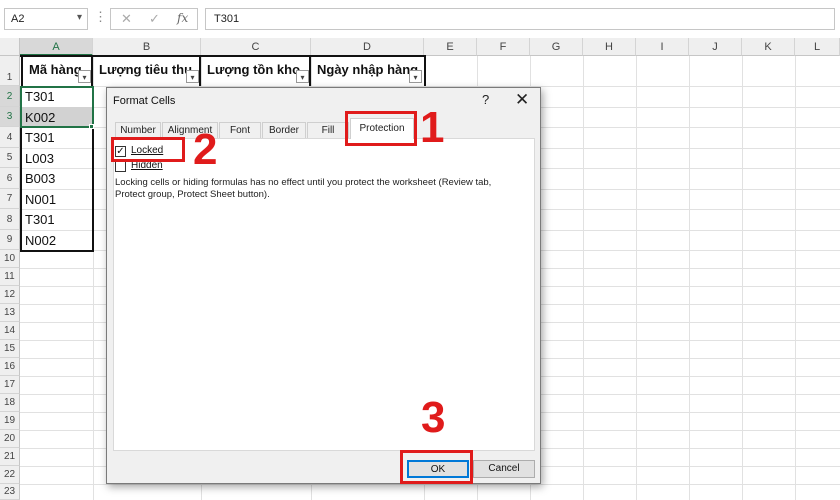 Image resolution: width=840 pixels, height=500 pixels. I want to click on row-header-19: 19, so click(10, 421).